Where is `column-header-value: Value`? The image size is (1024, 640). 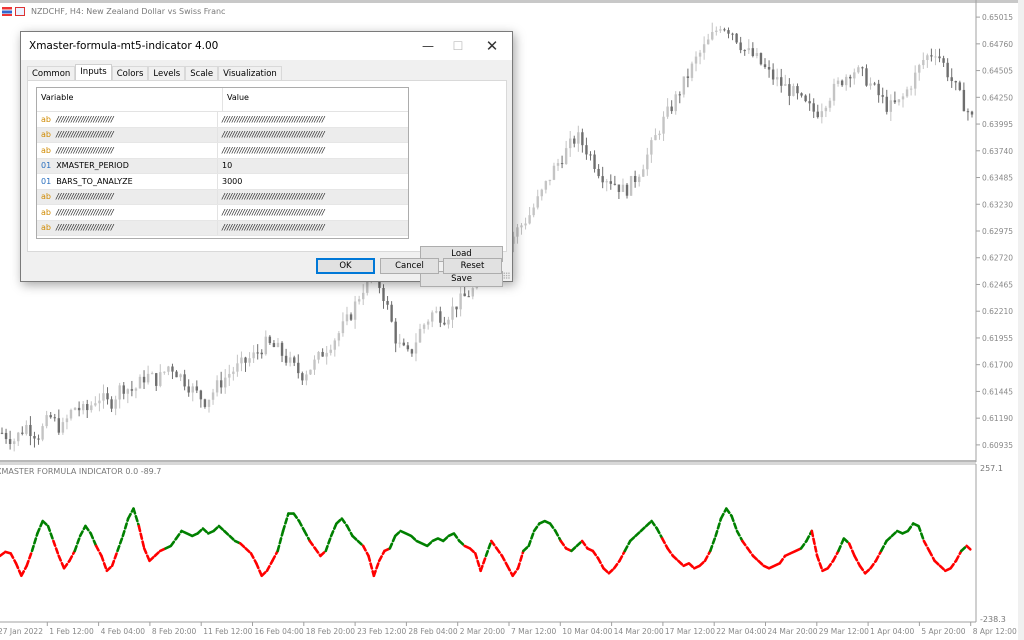
column-header-value: Value is located at coordinates (236, 99).